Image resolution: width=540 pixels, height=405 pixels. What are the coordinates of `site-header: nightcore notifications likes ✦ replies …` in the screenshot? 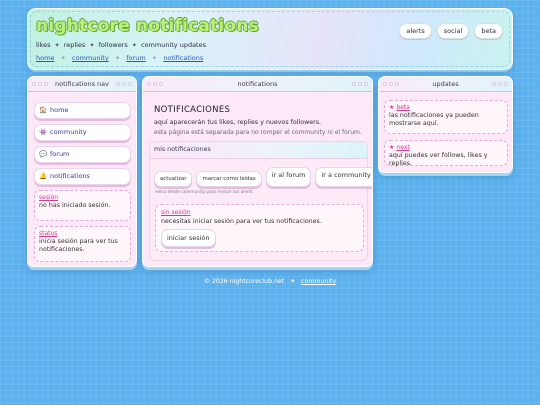 It's located at (270, 39).